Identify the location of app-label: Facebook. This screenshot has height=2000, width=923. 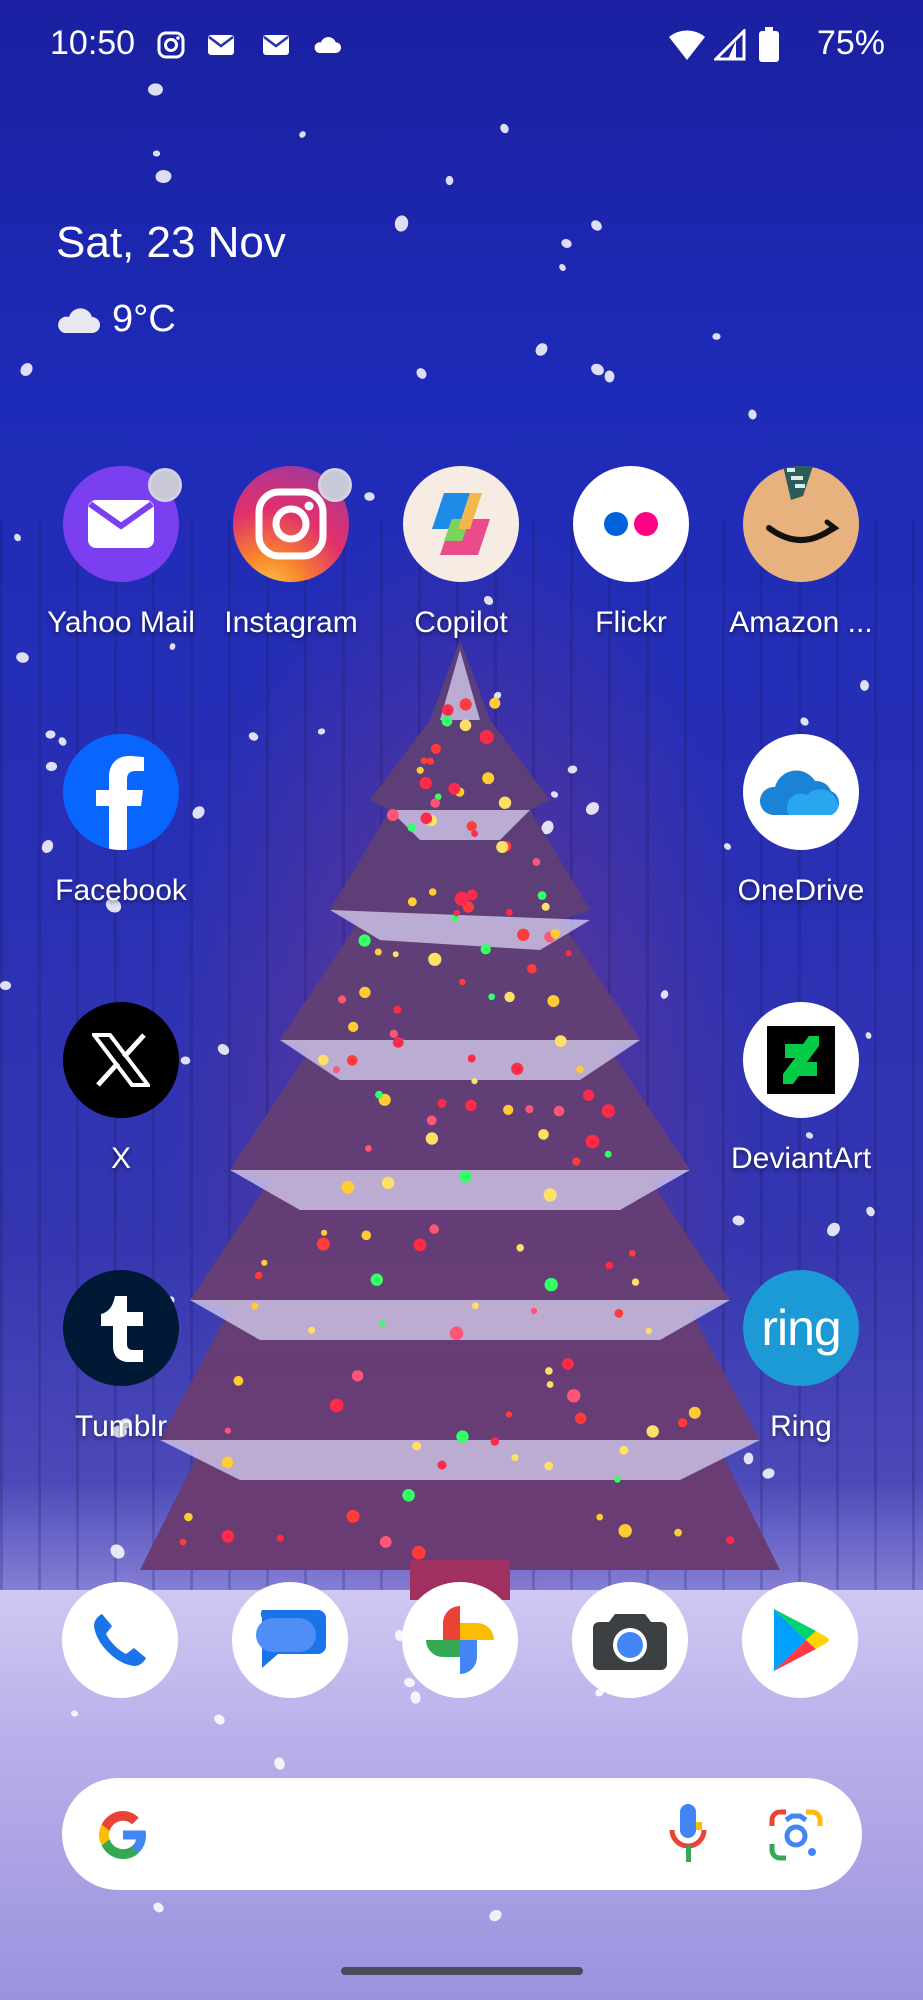
(121, 890).